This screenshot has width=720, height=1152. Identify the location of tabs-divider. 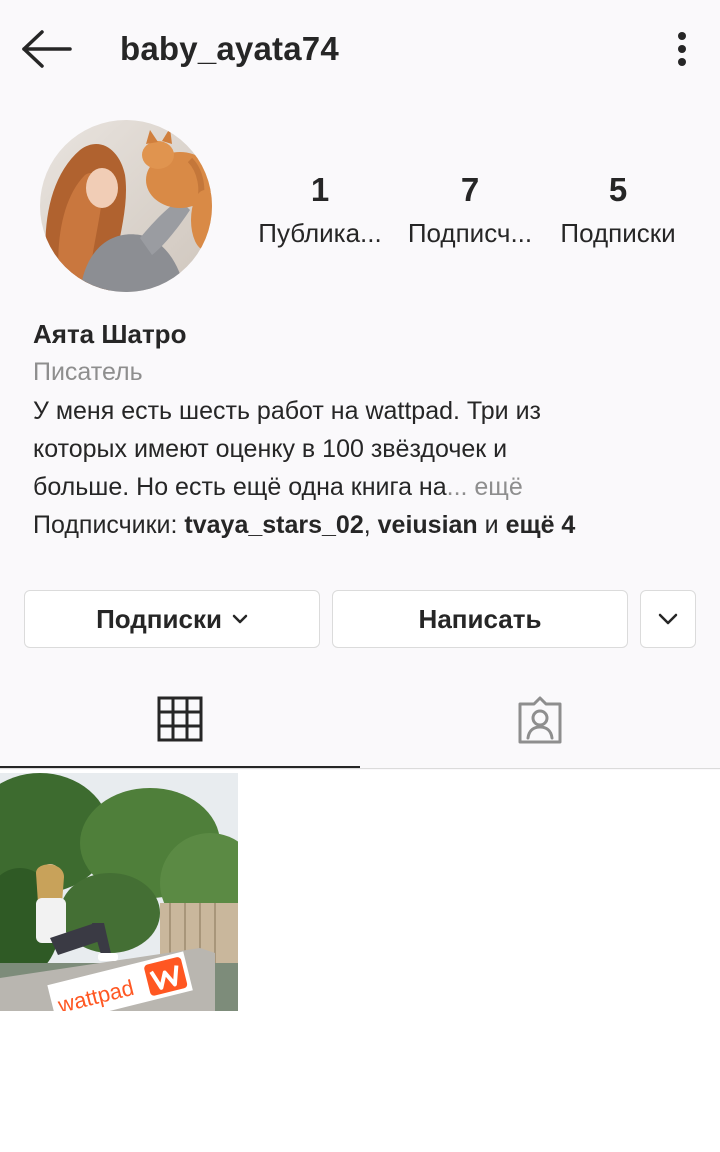
(360, 768).